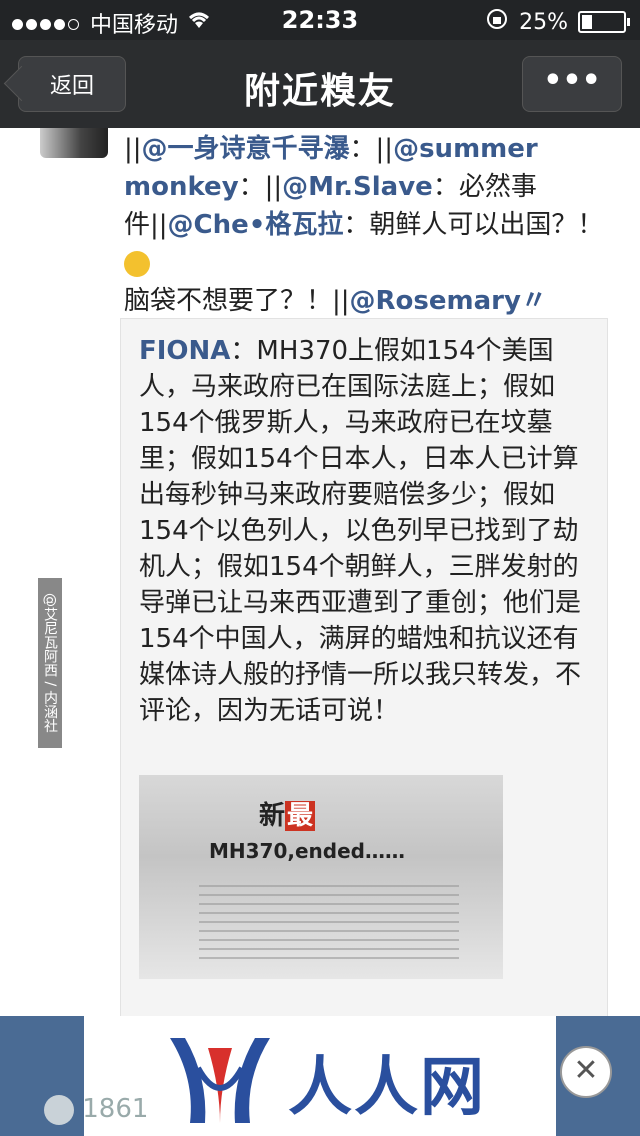  I want to click on close-icon: ✕, so click(586, 1072).